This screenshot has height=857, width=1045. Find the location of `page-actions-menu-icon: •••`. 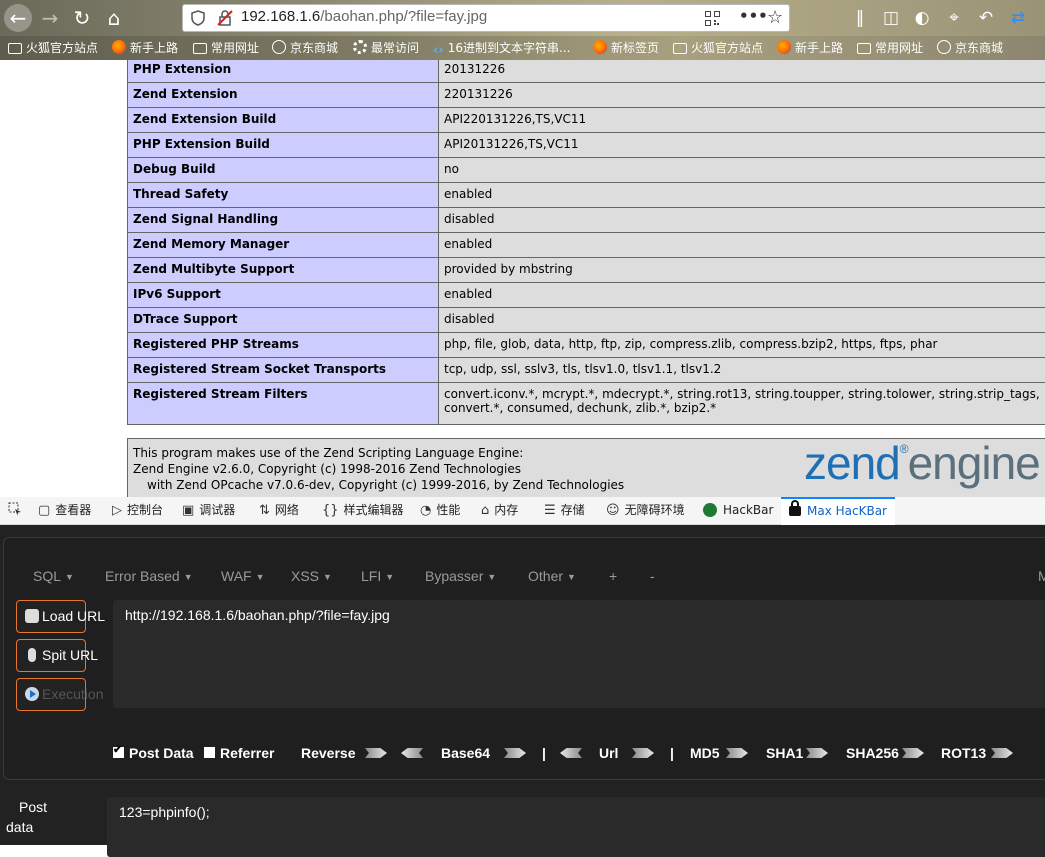

page-actions-menu-icon: ••• is located at coordinates (753, 16).